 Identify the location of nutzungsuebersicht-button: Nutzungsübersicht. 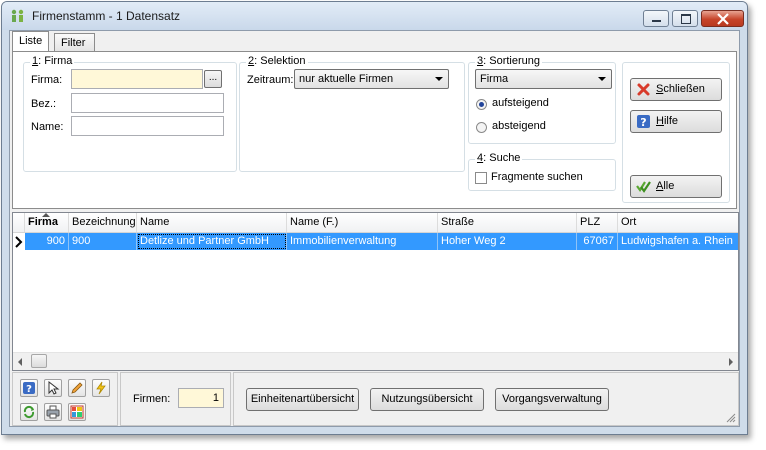
(427, 399).